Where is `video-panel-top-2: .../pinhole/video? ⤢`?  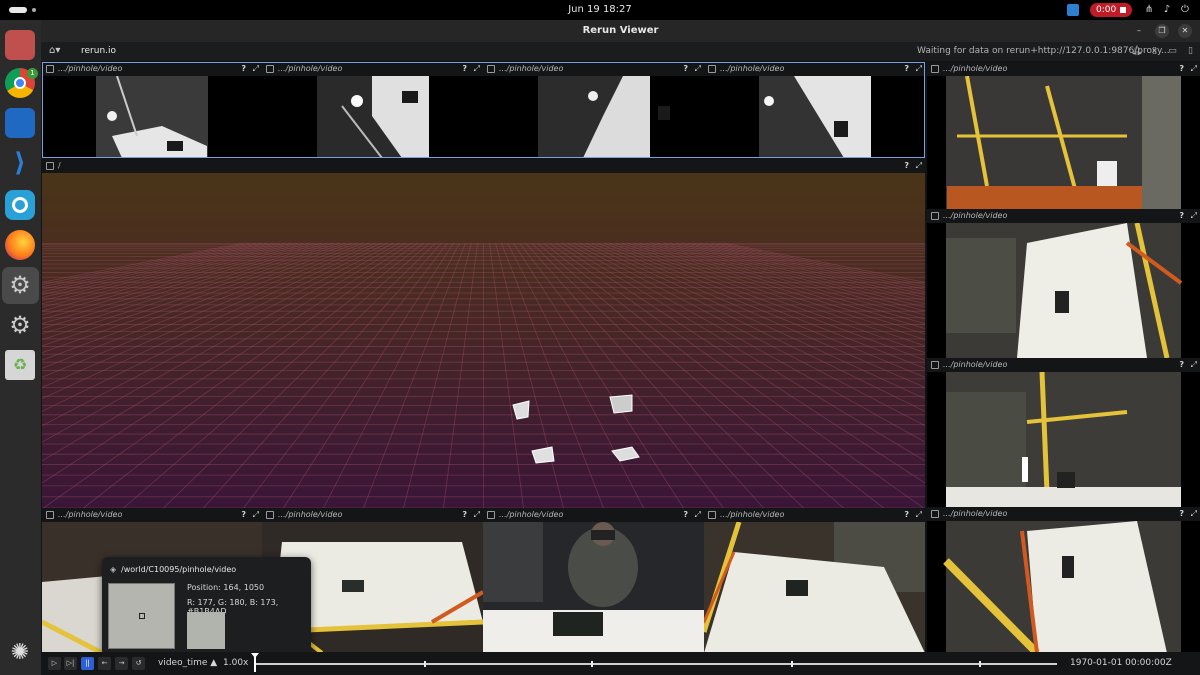 video-panel-top-2: .../pinhole/video? ⤢ is located at coordinates (372, 110).